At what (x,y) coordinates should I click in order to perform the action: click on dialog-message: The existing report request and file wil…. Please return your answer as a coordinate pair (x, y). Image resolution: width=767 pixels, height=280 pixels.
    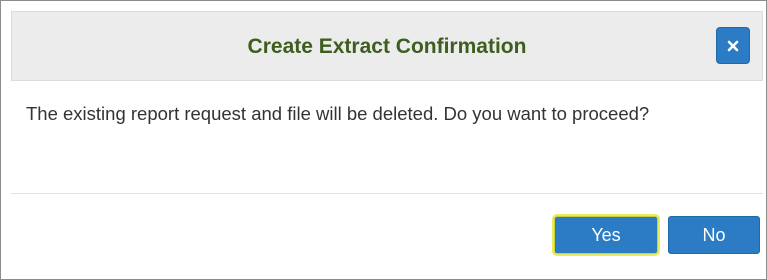
    Looking at the image, I should click on (338, 113).